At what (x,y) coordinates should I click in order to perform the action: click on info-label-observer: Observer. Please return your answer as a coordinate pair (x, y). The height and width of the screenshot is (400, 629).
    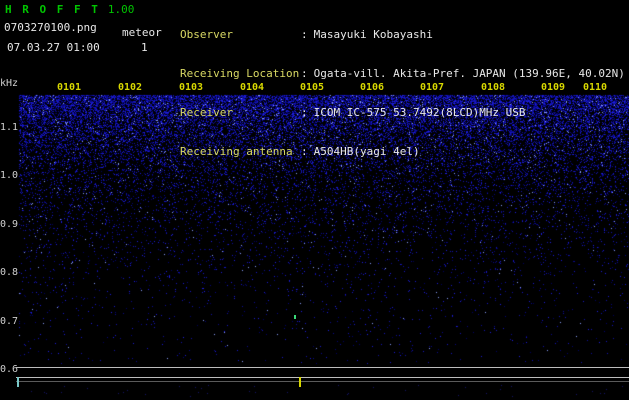
    Looking at the image, I should click on (206, 34).